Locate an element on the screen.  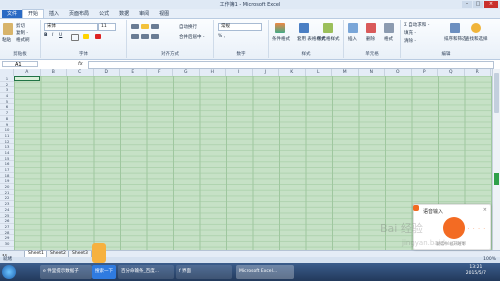
cut-button: 剪切 is located at coordinates (20, 26).